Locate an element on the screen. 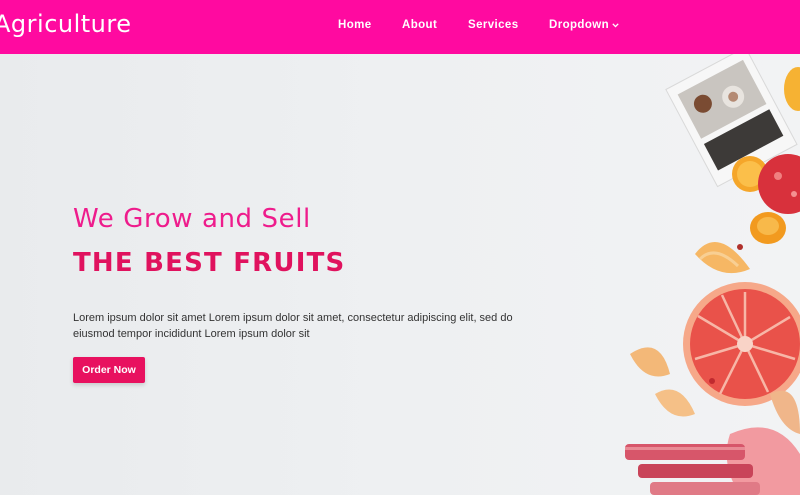  nav-services: Services is located at coordinates (493, 25).